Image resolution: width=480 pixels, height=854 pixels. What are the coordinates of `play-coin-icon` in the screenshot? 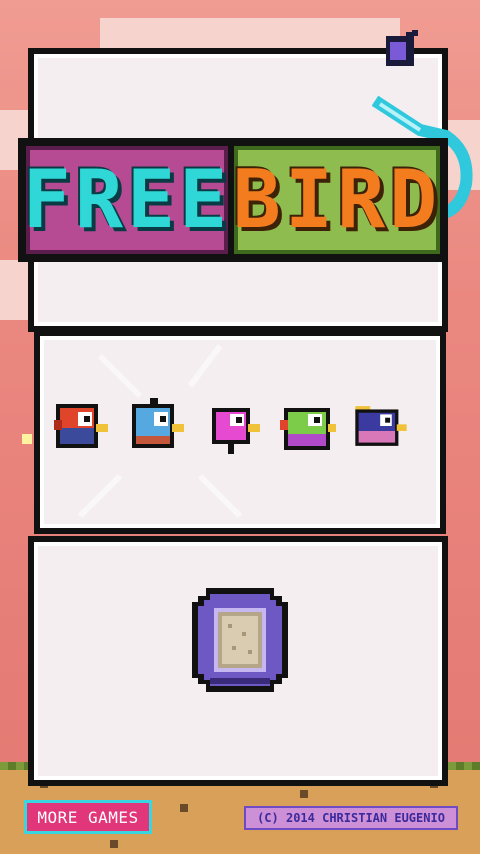 It's located at (240, 640).